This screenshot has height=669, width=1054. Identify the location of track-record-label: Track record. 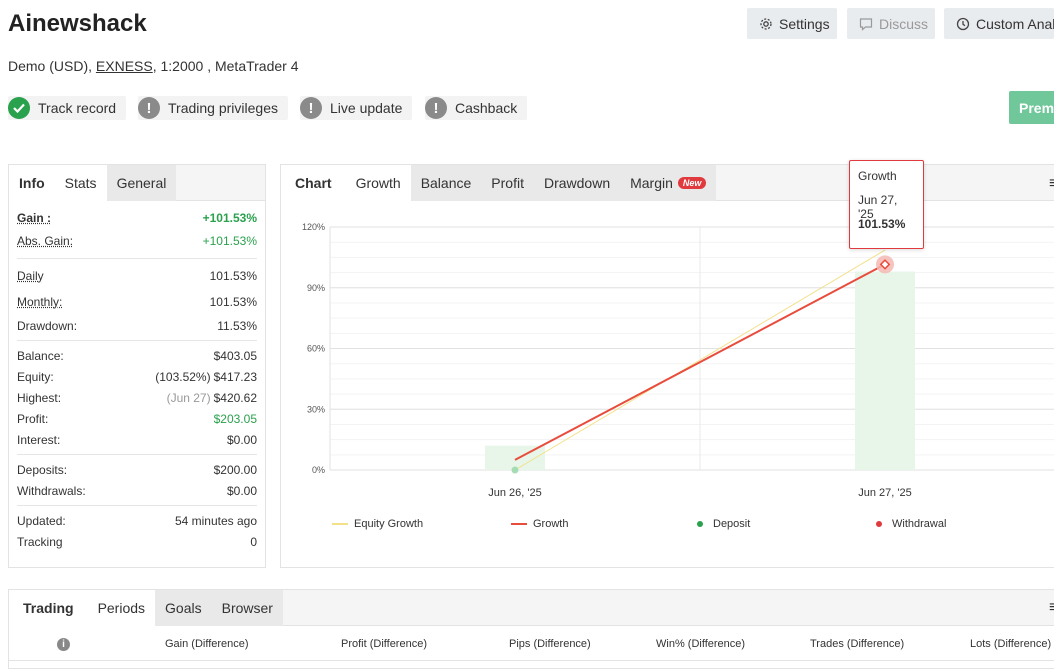
(77, 108).